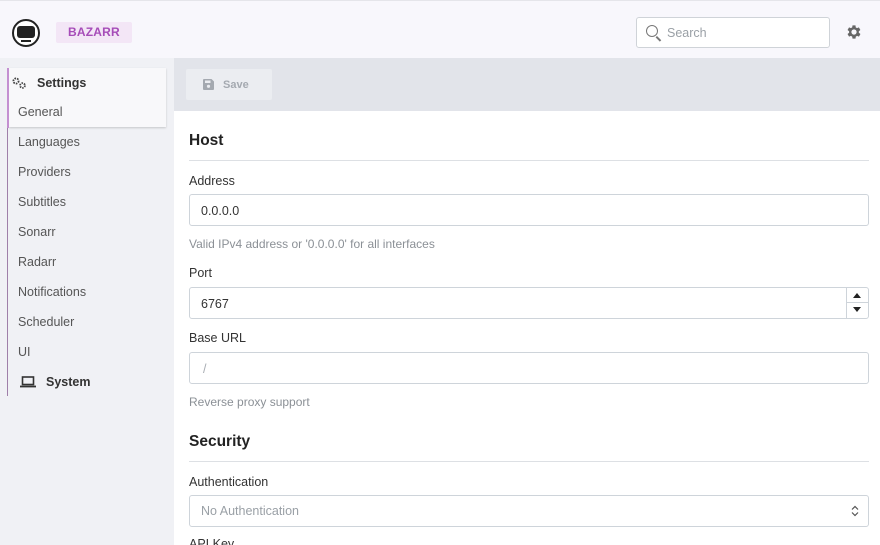 Image resolution: width=880 pixels, height=545 pixels. What do you see at coordinates (652, 31) in the screenshot?
I see `search-icon` at bounding box center [652, 31].